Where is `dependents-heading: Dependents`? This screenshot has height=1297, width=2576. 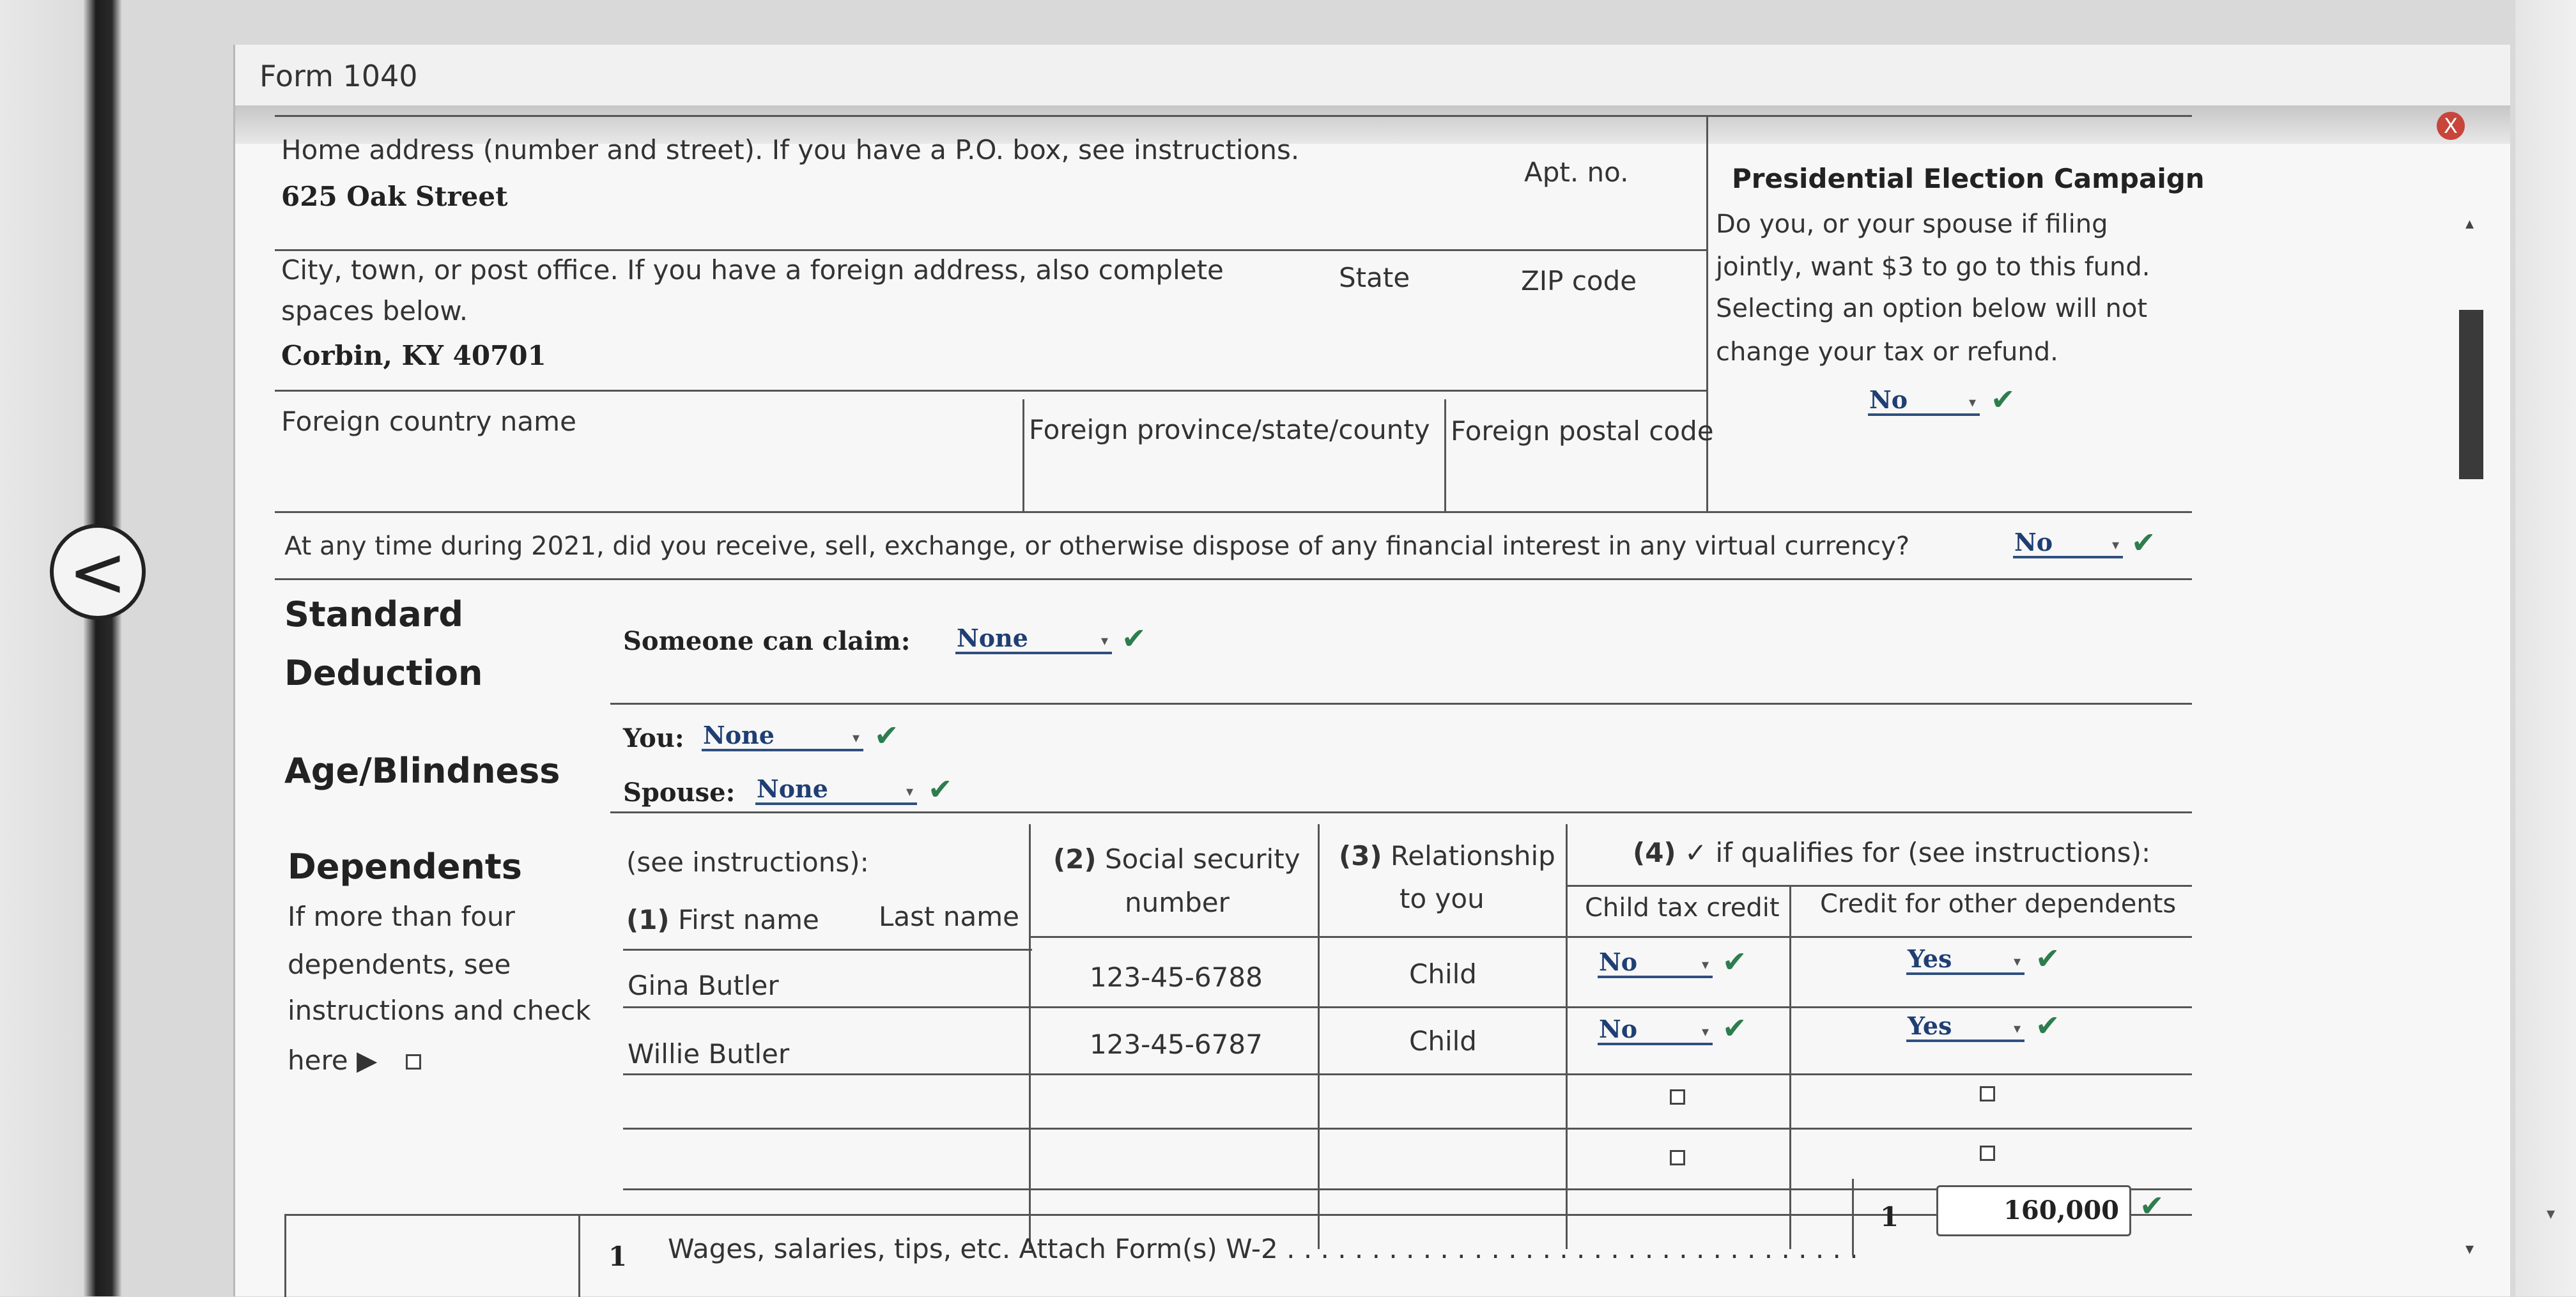 dependents-heading: Dependents is located at coordinates (405, 867).